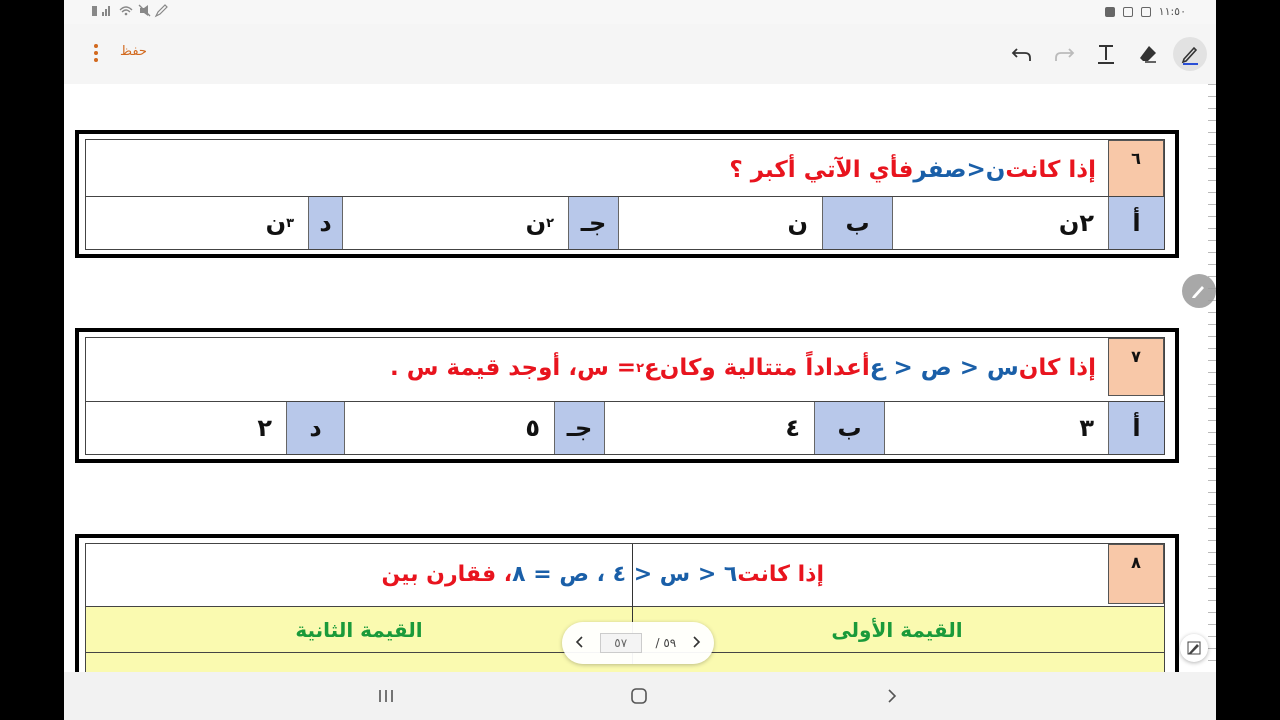 This screenshot has width=1280, height=720. I want to click on edit-icon, so click(1194, 648).